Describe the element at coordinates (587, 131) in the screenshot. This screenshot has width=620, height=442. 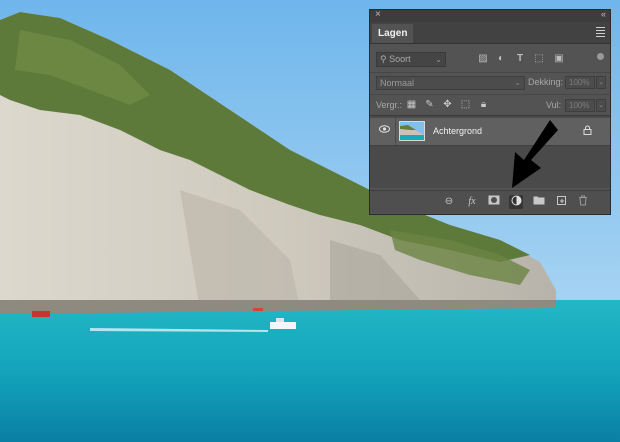
I see `layer-lock-icon` at that location.